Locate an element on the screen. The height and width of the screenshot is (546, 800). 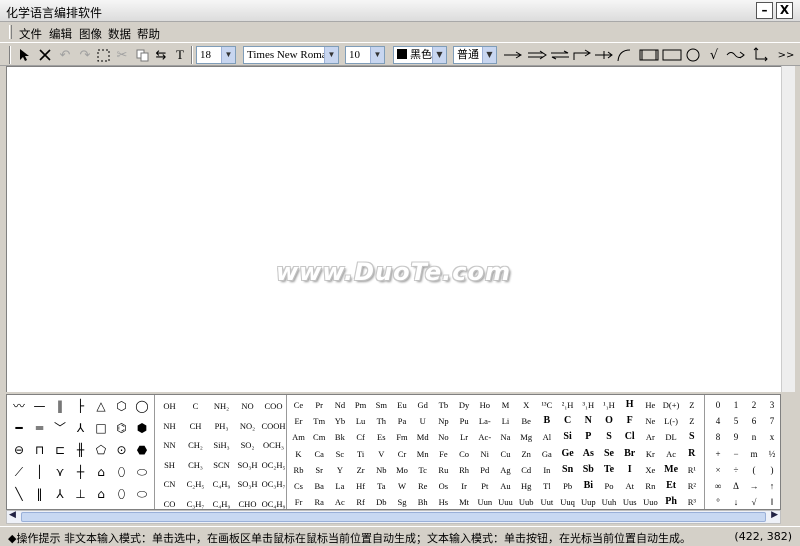
structure-button: ⬯ is located at coordinates (122, 494).